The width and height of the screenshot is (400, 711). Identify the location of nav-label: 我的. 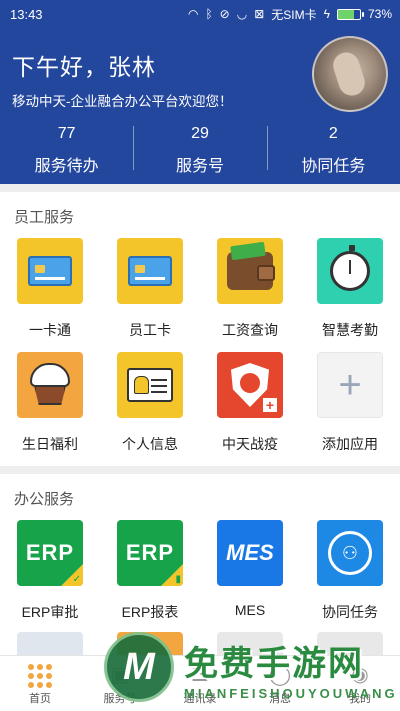
(360, 699).